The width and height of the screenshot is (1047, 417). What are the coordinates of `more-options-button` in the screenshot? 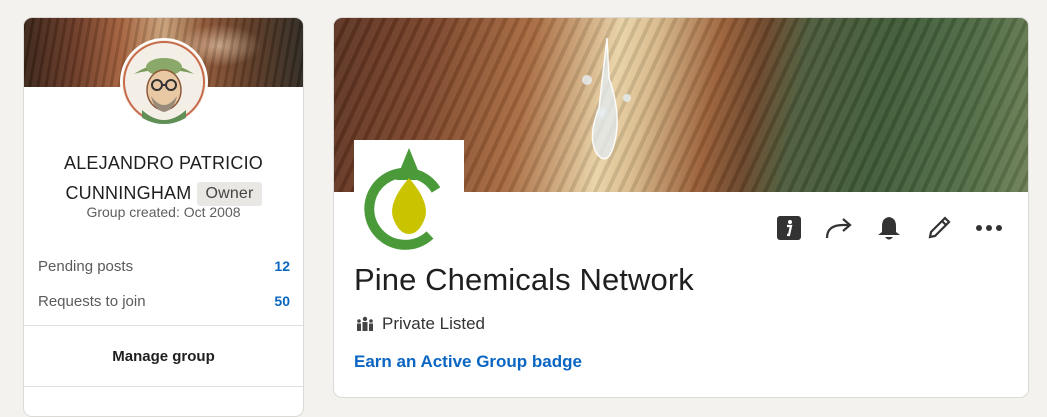 It's located at (989, 228).